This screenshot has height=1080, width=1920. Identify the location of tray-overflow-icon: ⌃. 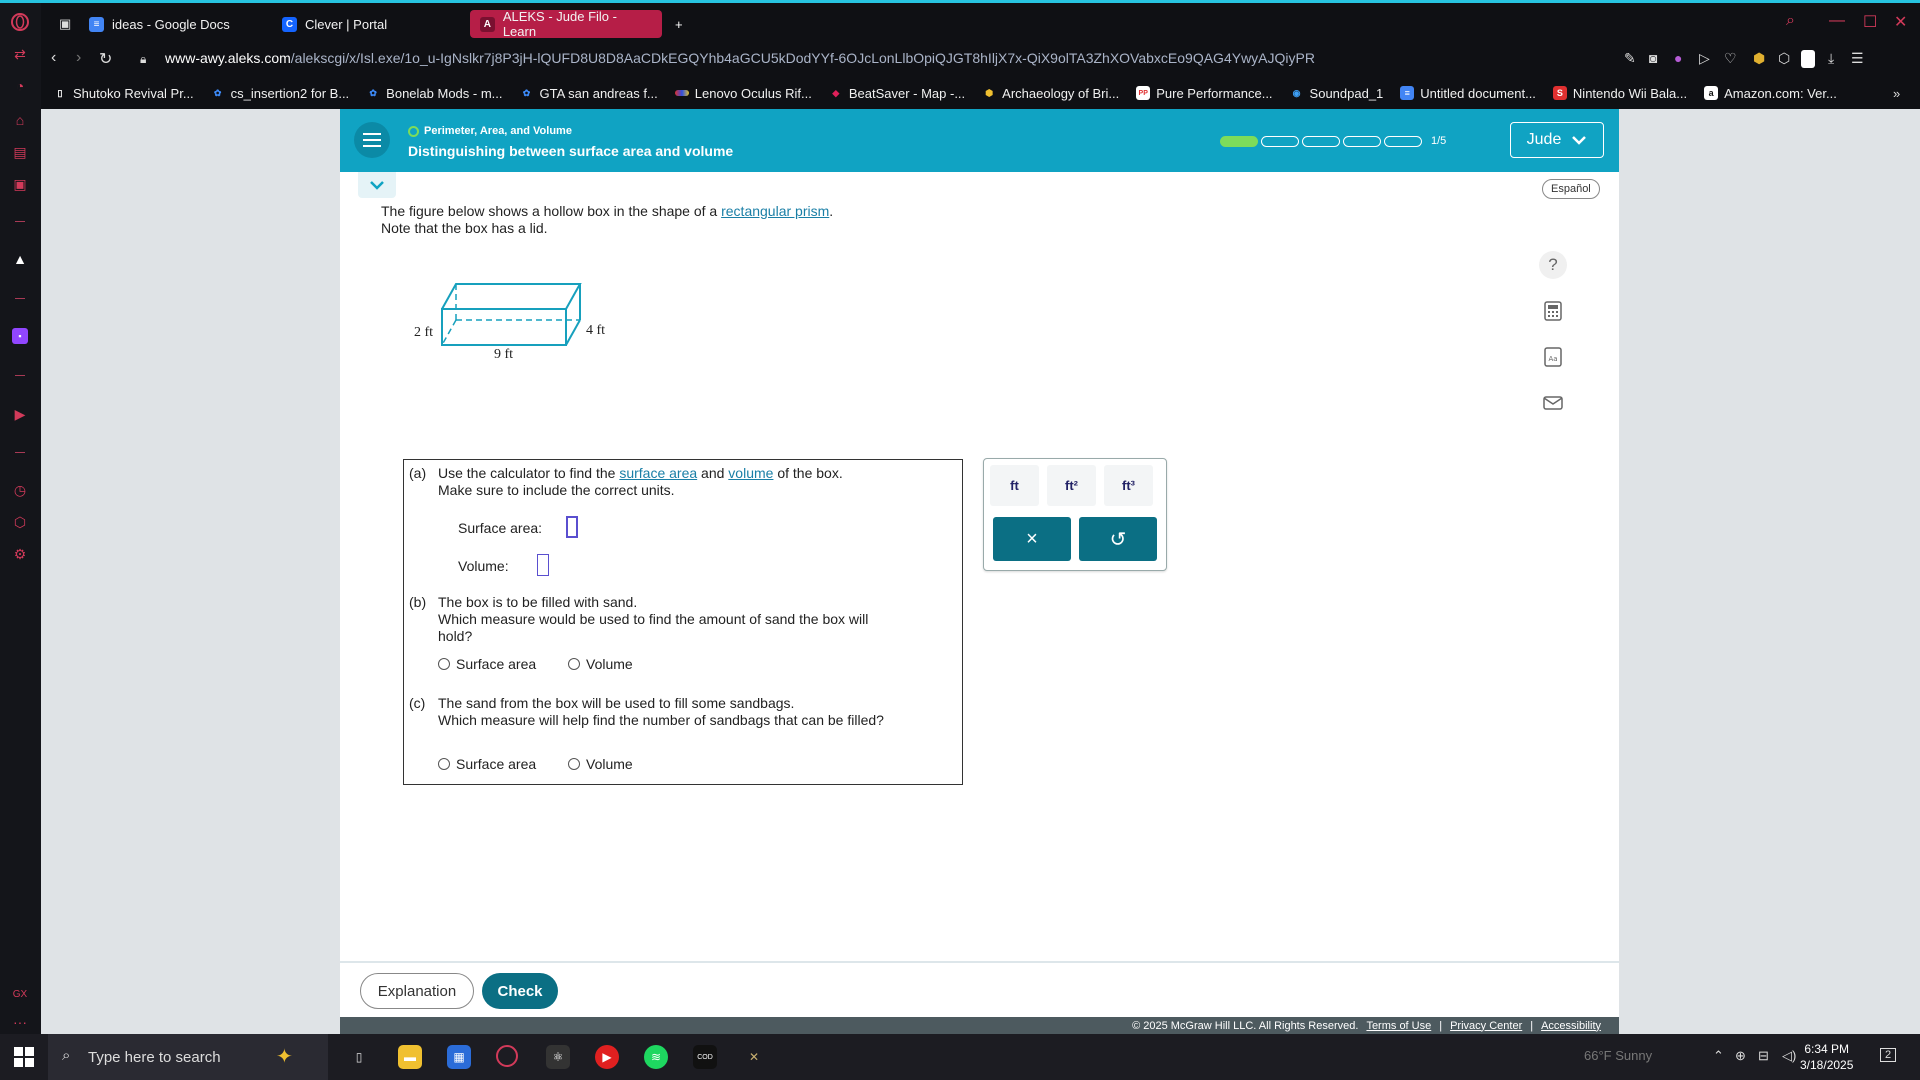
(1718, 1056).